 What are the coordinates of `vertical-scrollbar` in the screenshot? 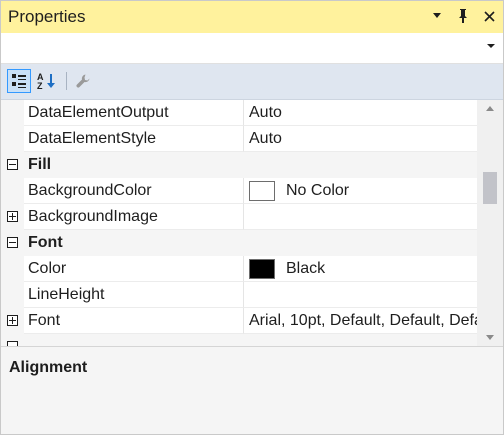 It's located at (490, 223).